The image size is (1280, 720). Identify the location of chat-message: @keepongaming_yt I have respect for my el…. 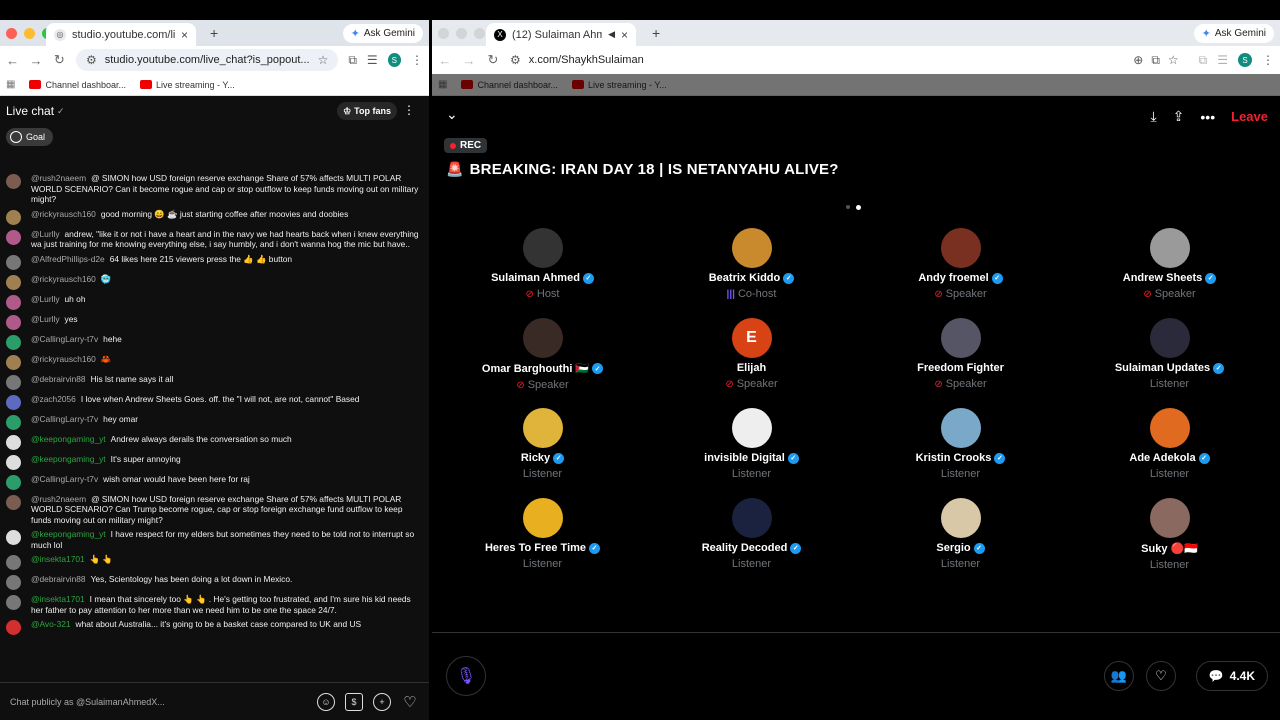
(214, 539).